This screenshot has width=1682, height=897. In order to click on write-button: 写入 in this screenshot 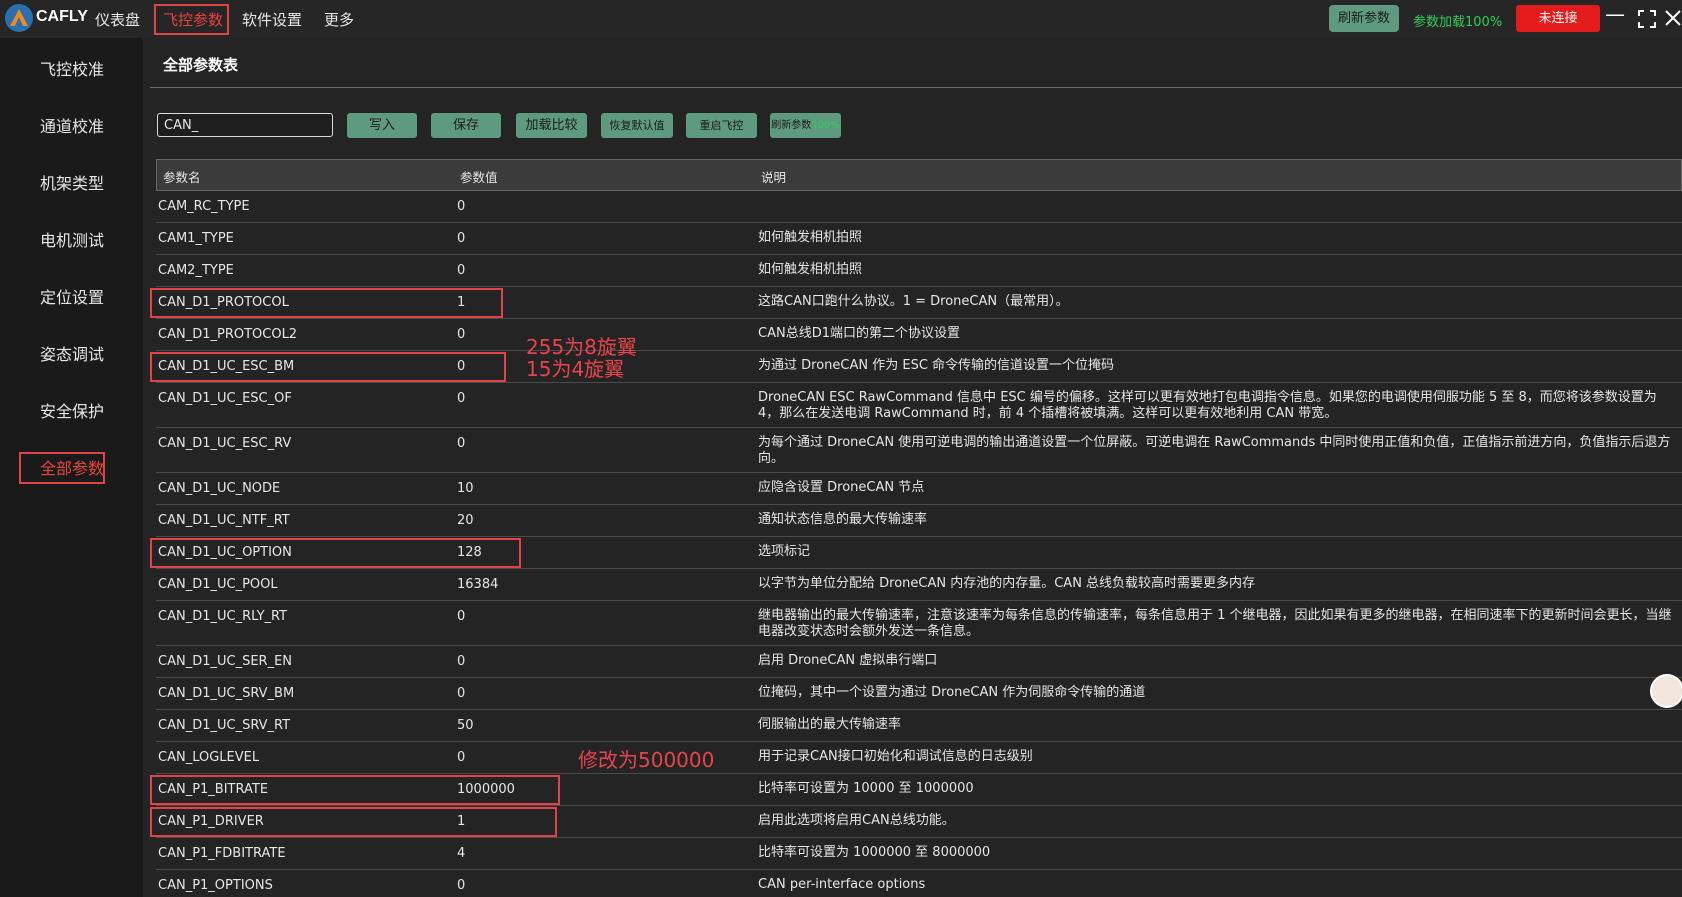, I will do `click(382, 125)`.